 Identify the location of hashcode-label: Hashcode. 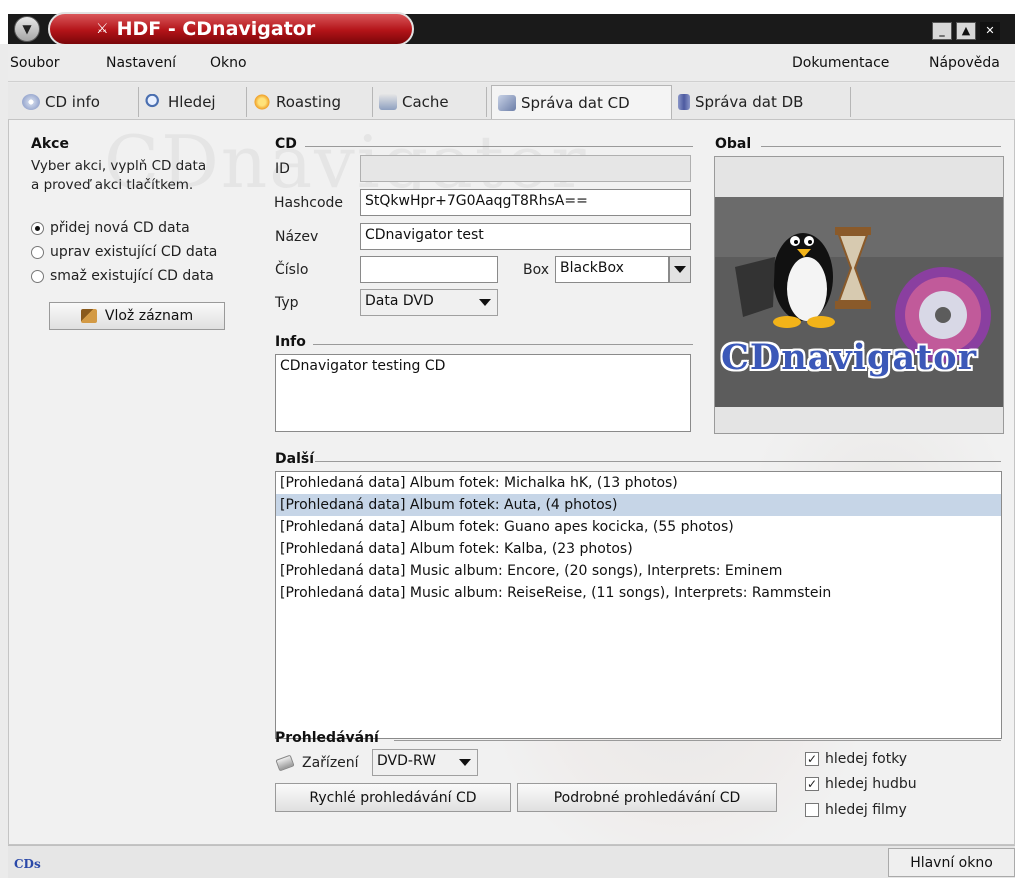
(309, 203).